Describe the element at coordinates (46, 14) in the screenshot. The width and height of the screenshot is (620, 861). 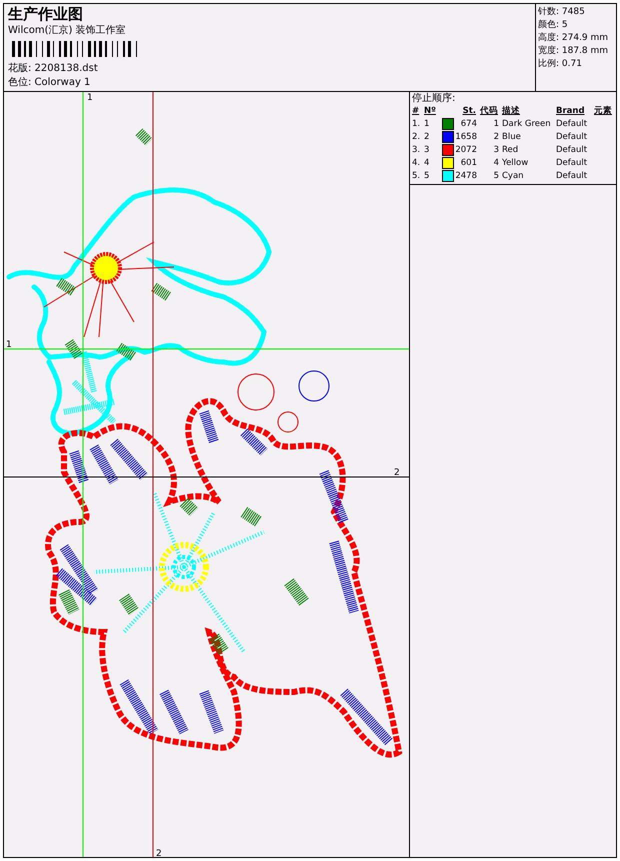
I see `sheet-title: 生产作业图` at that location.